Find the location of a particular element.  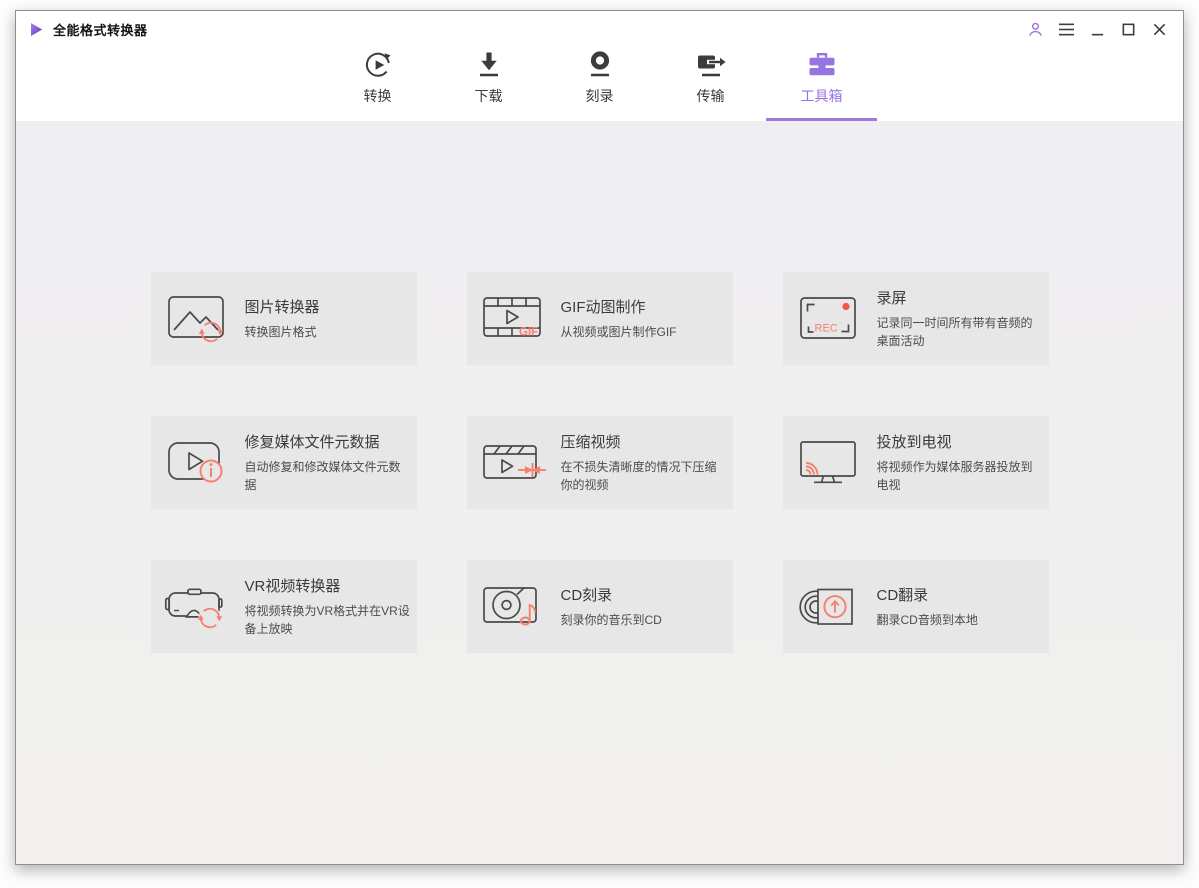

toolbox-icon is located at coordinates (822, 65).